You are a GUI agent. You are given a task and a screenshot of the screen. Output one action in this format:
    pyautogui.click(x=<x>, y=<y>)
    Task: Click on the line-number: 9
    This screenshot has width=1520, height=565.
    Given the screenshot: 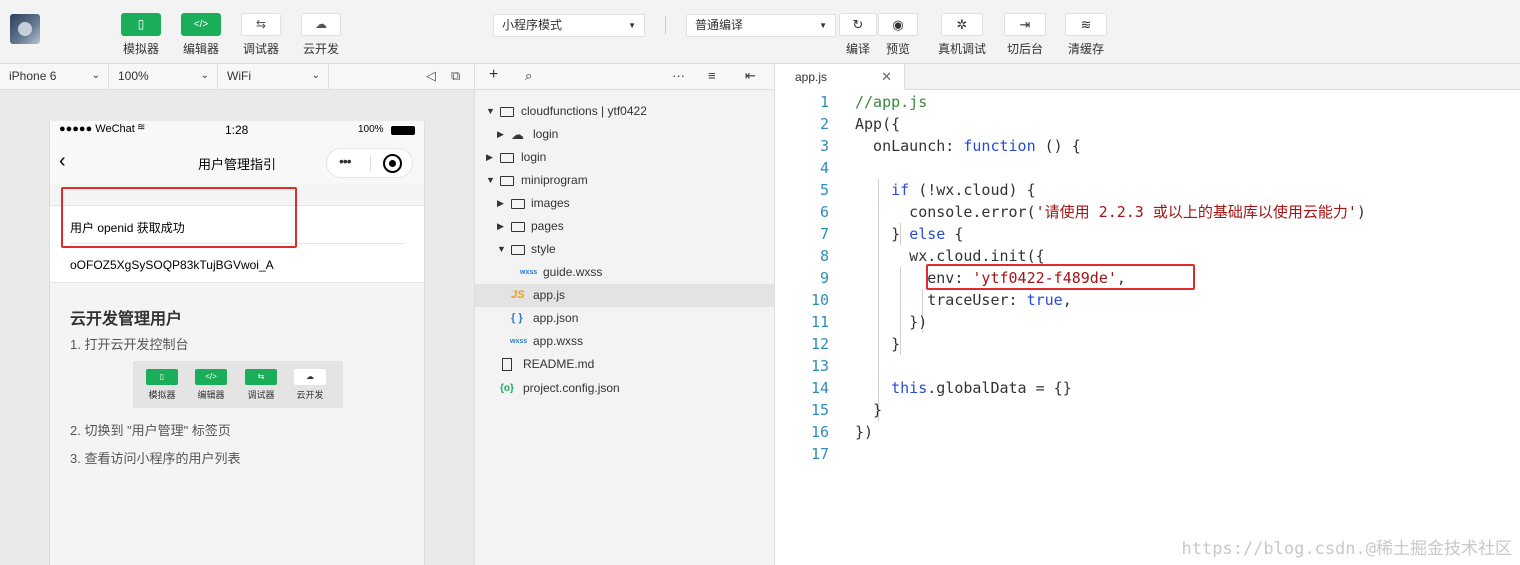 What is the action you would take?
    pyautogui.click(x=824, y=278)
    